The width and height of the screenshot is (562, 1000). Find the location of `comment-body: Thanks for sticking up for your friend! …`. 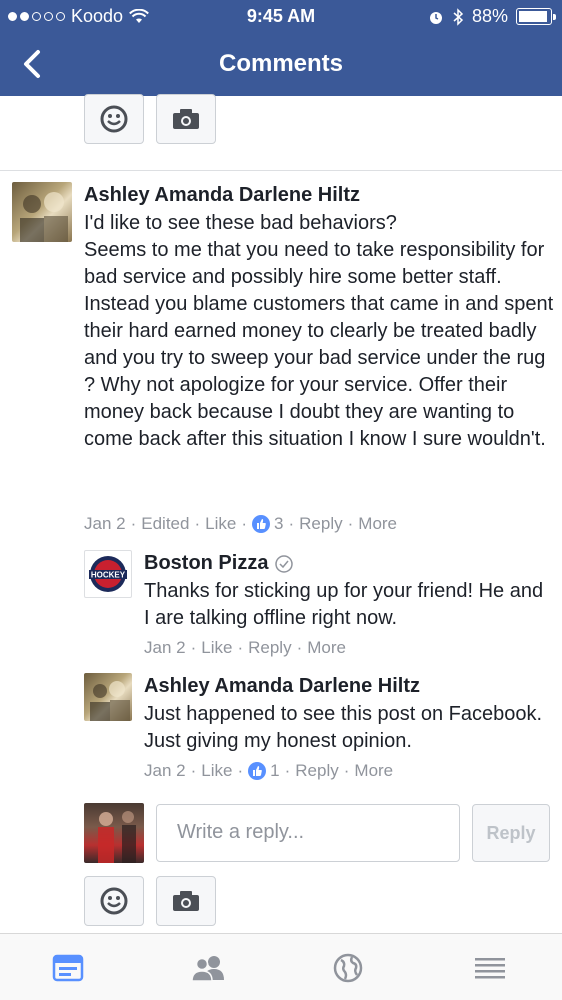

comment-body: Thanks for sticking up for your friend! … is located at coordinates (344, 604).